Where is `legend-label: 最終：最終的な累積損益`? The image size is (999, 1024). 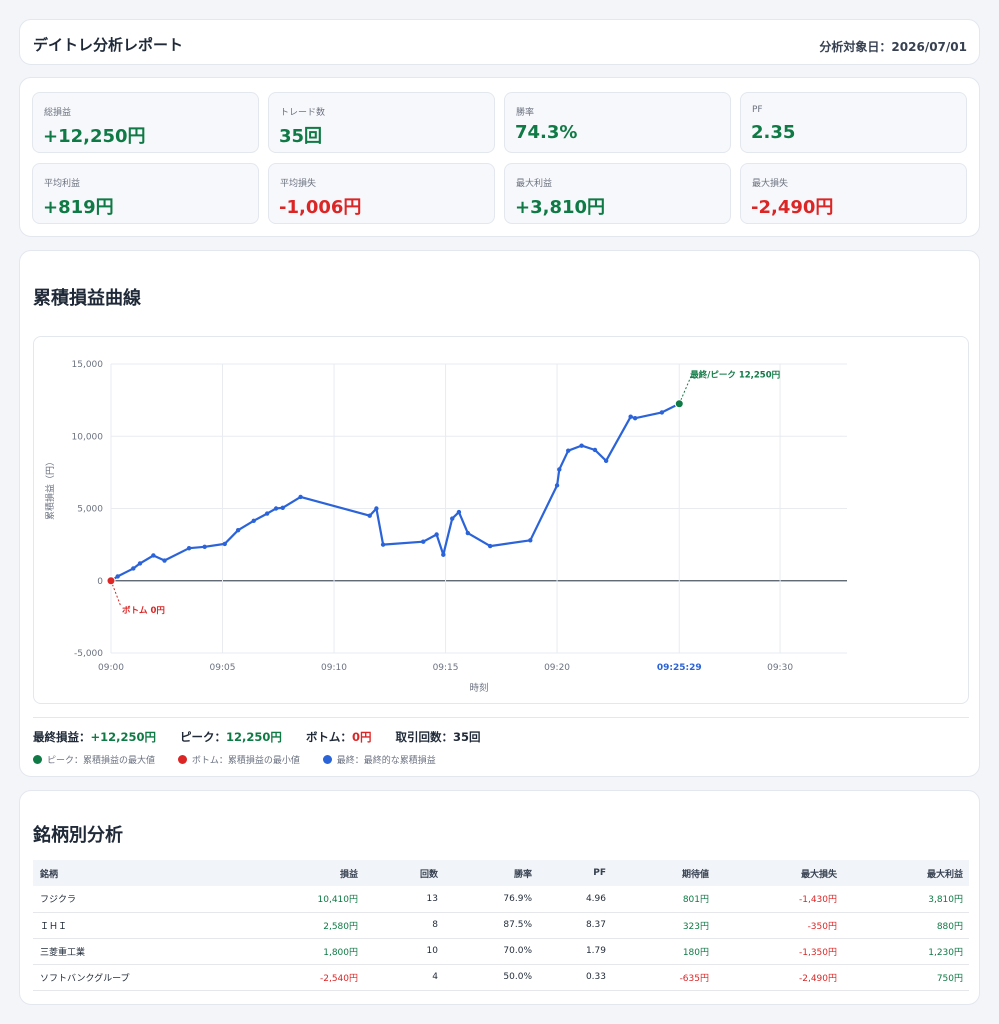 legend-label: 最終：最終的な累積損益 is located at coordinates (386, 761).